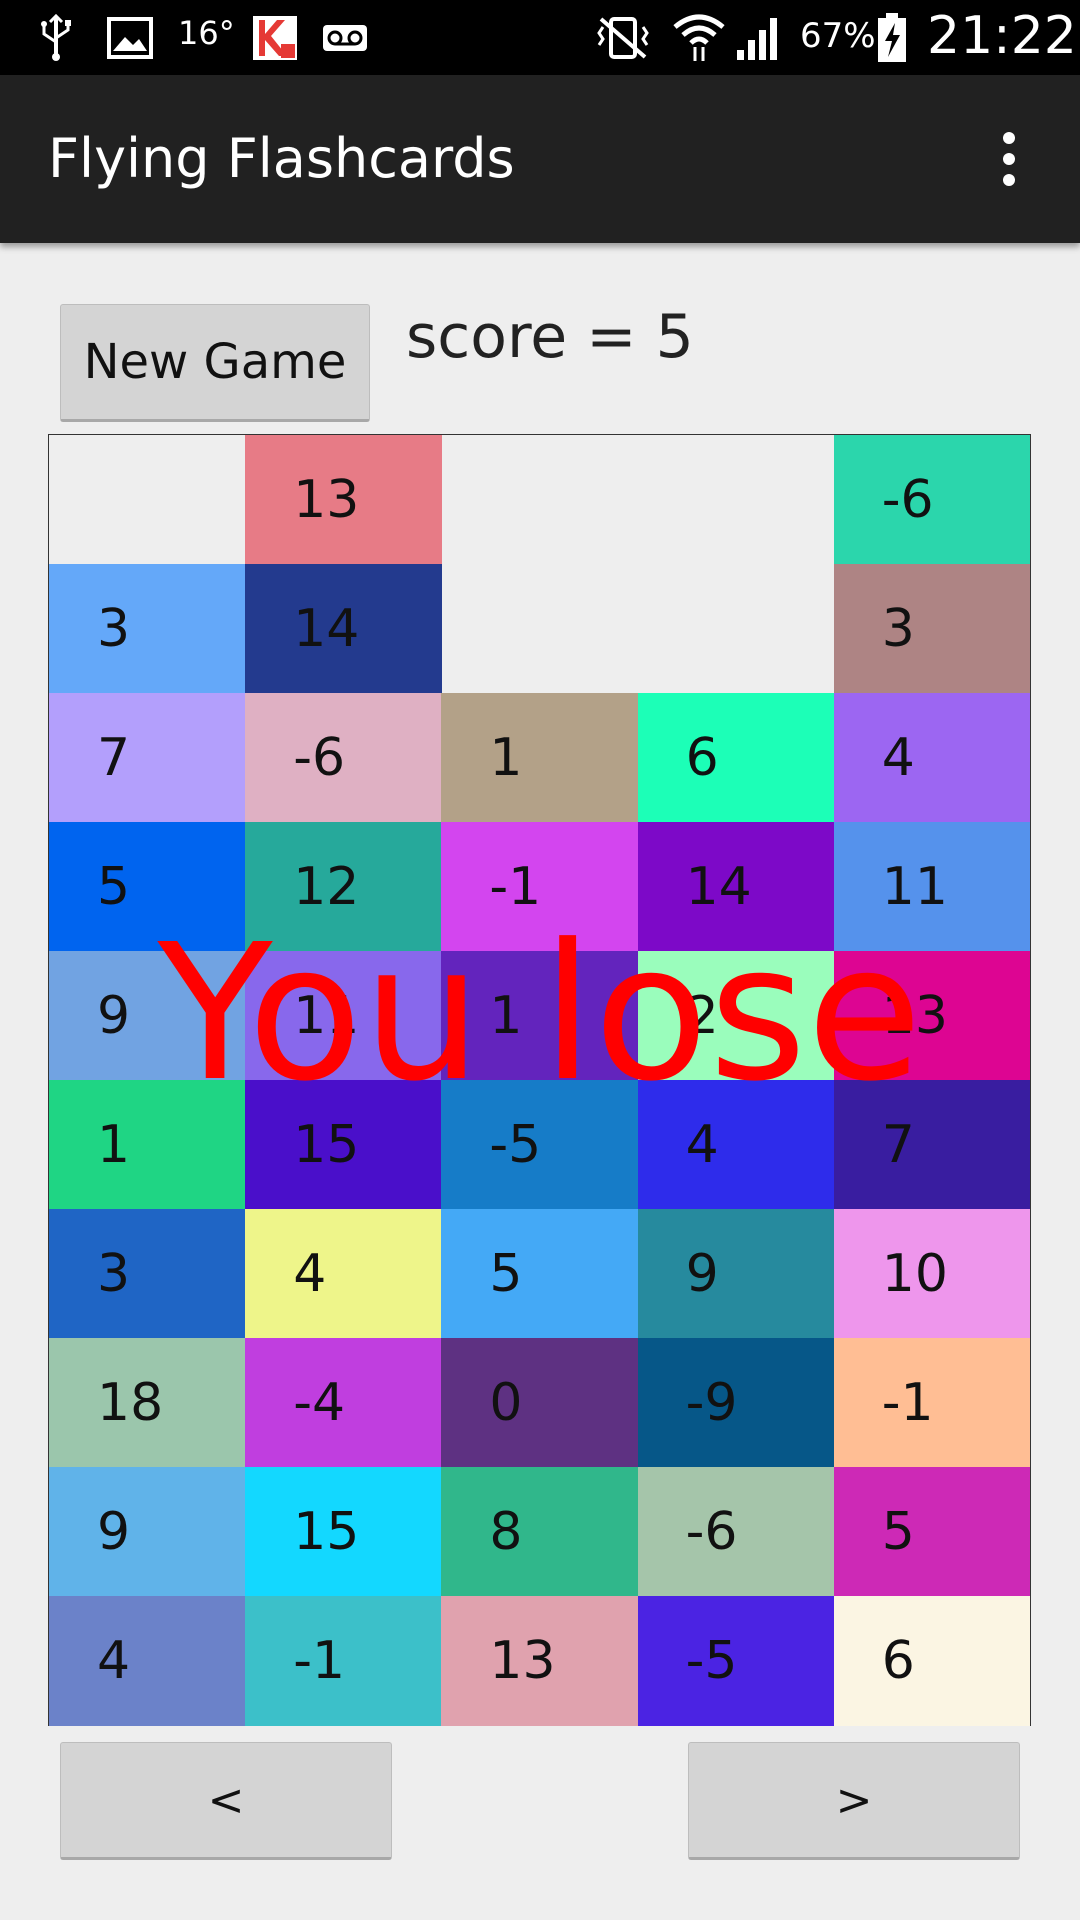 This screenshot has width=1080, height=1920. I want to click on app-title: Flying Flashcards, so click(281, 158).